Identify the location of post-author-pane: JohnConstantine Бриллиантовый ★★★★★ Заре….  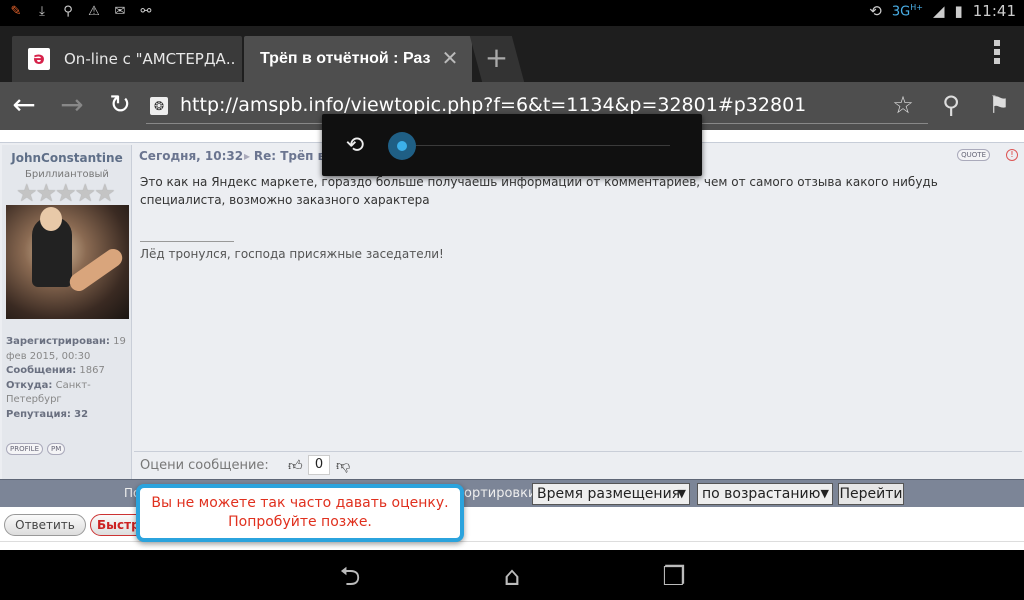
(67, 312).